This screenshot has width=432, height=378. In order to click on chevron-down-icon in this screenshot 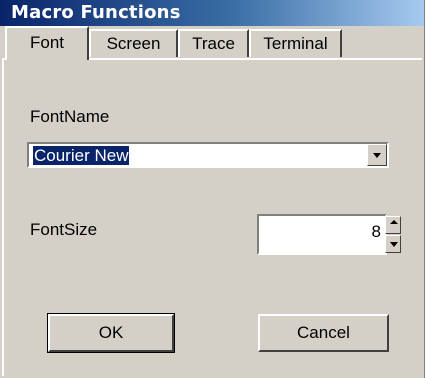, I will do `click(377, 155)`.